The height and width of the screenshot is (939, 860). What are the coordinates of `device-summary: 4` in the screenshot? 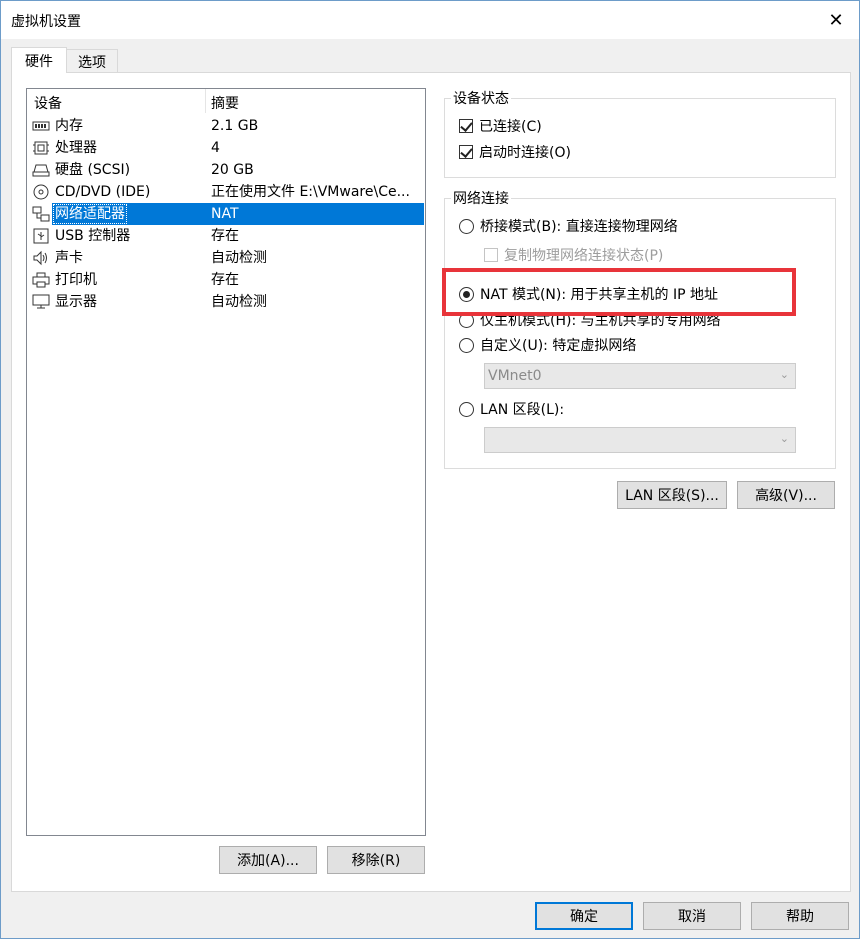 It's located at (215, 148).